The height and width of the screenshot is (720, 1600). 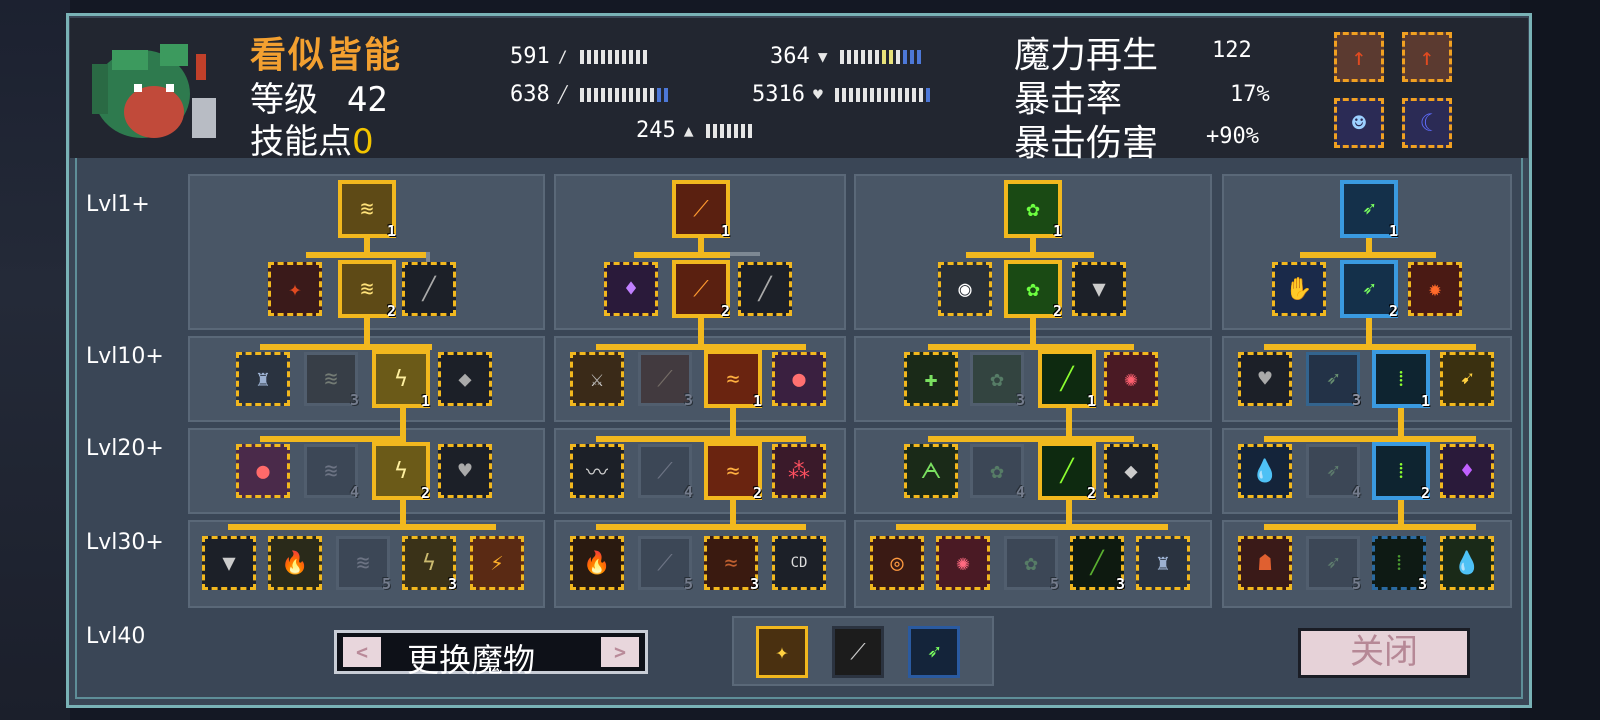 I want to click on skill-node: ◉, so click(x=965, y=289).